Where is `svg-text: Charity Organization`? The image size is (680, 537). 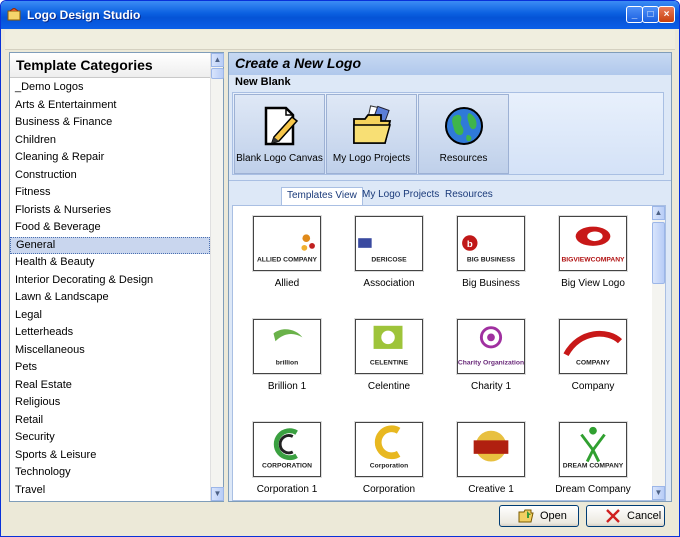 svg-text: Charity Organization is located at coordinates (491, 362).